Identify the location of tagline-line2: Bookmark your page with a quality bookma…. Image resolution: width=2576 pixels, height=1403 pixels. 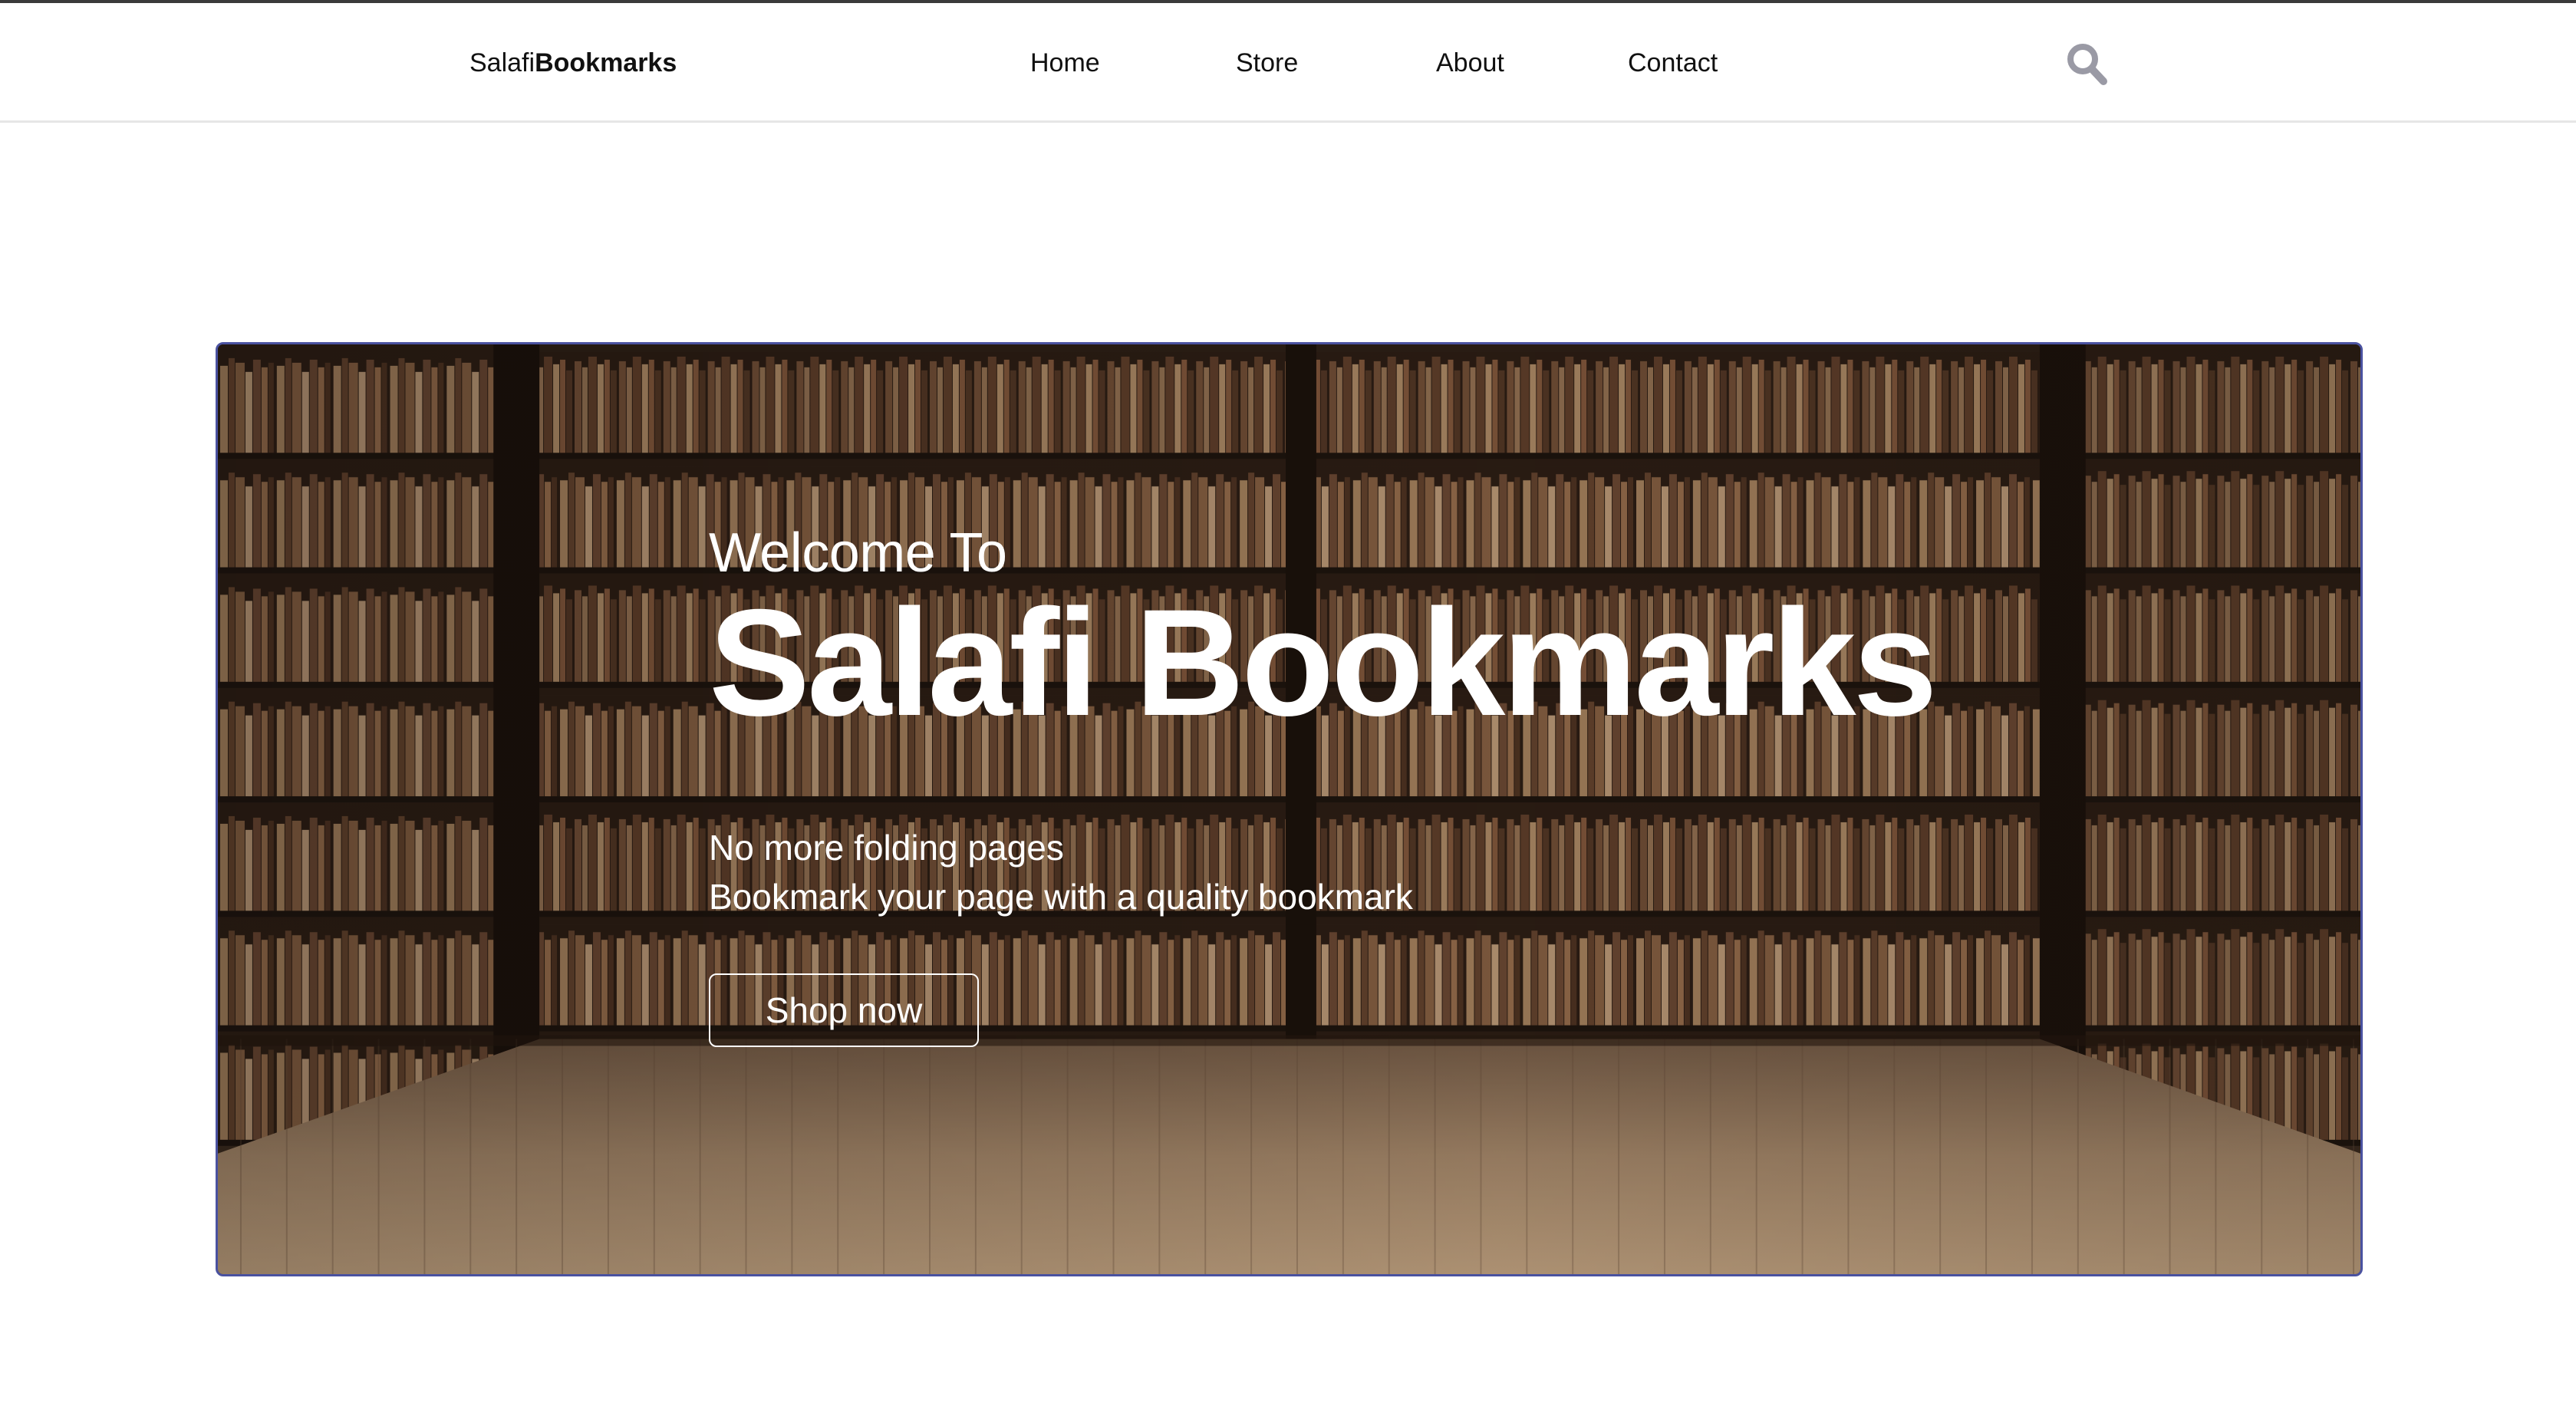
(1061, 897).